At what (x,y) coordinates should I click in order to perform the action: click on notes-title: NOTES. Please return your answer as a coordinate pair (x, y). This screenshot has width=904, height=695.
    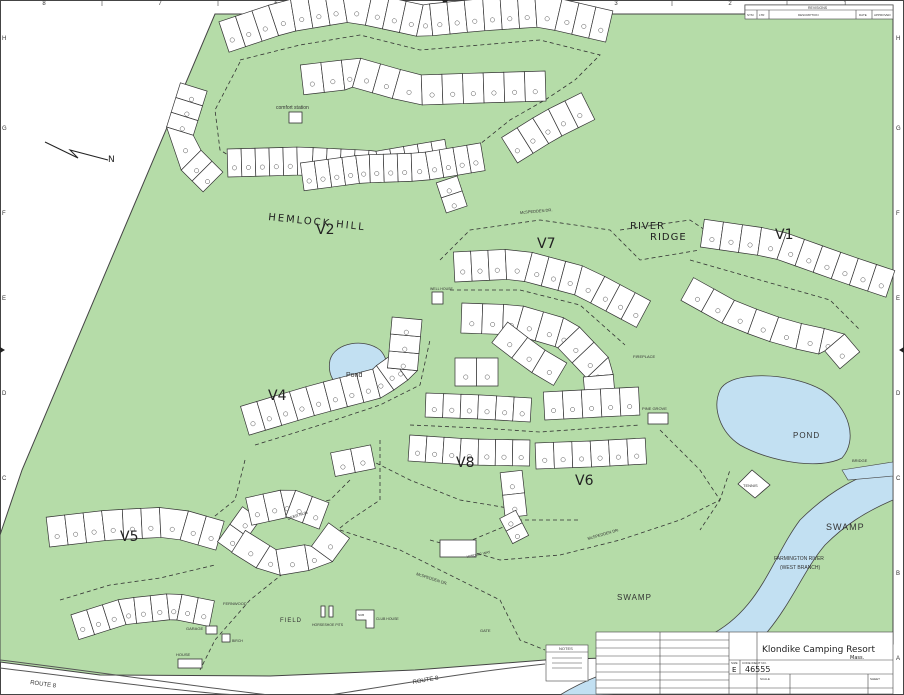
    Looking at the image, I should click on (566, 648).